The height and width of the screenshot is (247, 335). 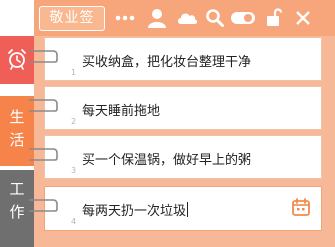 I want to click on note-text: 每两天扔一次垃圾, so click(x=134, y=211).